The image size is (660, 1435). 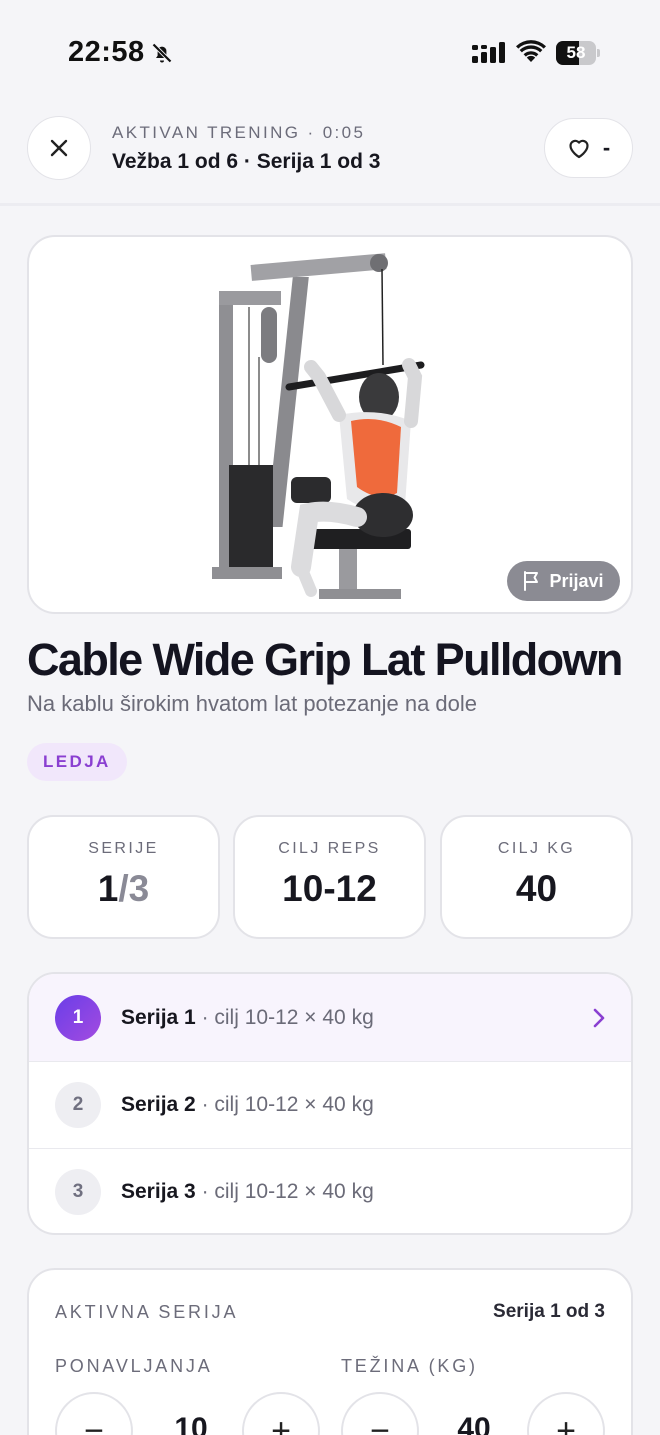 I want to click on reps-stat-value: 10-12, so click(x=329, y=888).